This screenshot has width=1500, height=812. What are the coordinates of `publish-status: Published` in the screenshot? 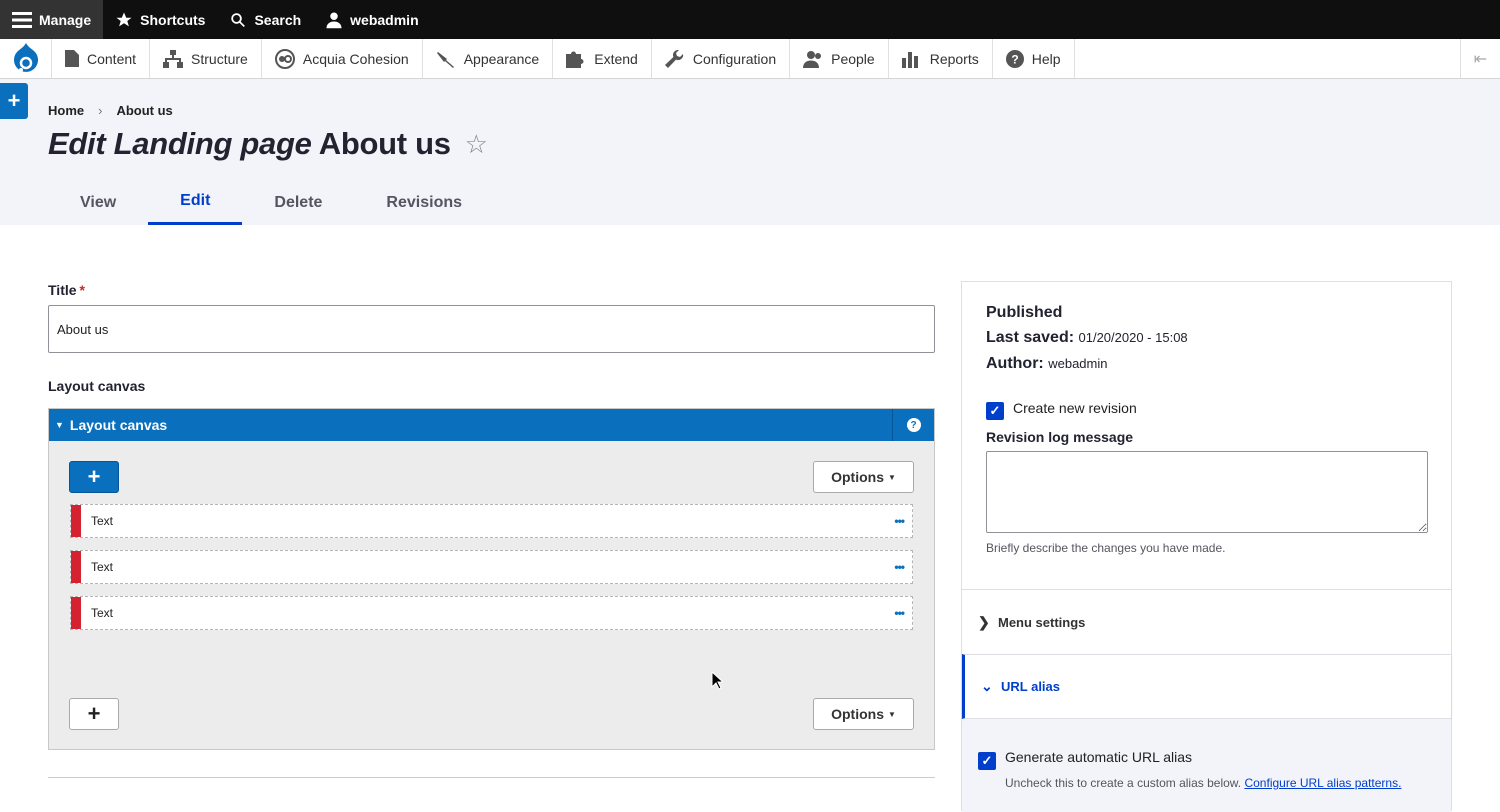 It's located at (1024, 312).